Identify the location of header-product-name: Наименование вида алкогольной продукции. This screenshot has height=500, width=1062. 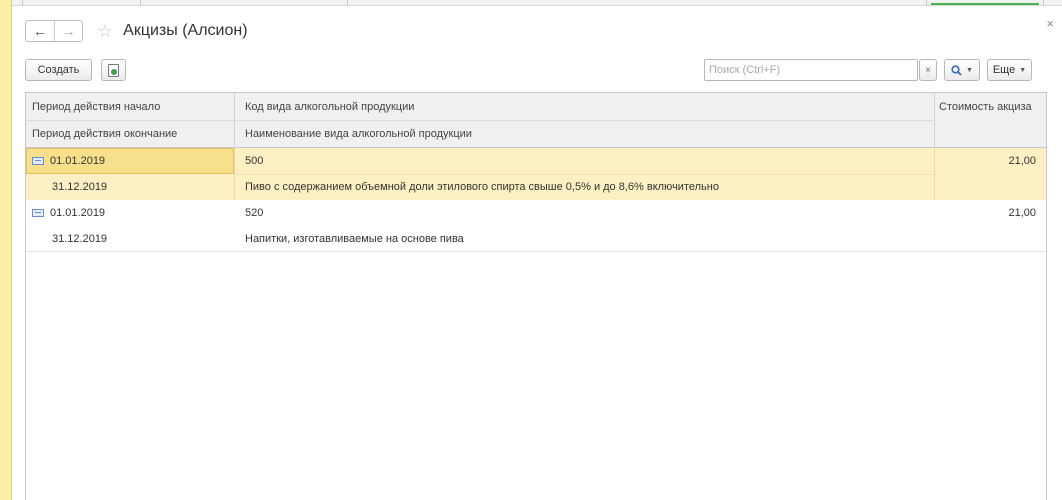
(586, 133).